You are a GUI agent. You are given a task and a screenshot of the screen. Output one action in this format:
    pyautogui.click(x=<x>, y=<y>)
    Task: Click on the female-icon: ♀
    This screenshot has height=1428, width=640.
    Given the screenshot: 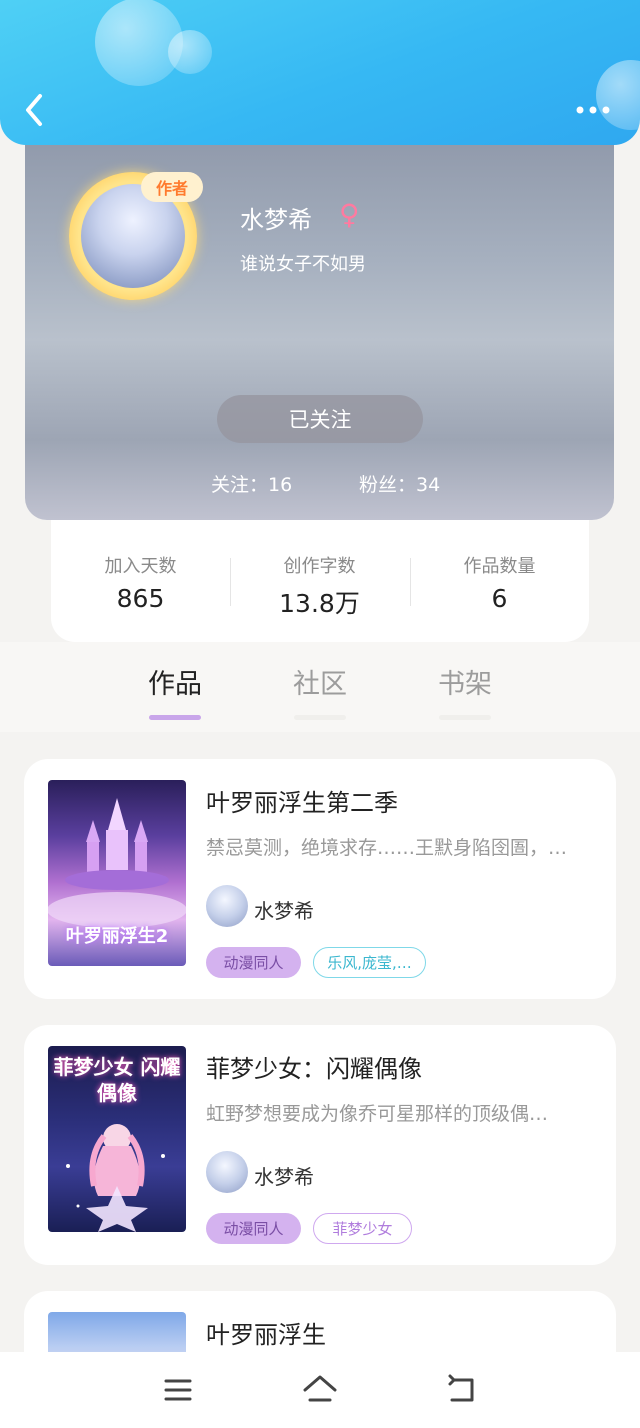 What is the action you would take?
    pyautogui.click(x=349, y=214)
    